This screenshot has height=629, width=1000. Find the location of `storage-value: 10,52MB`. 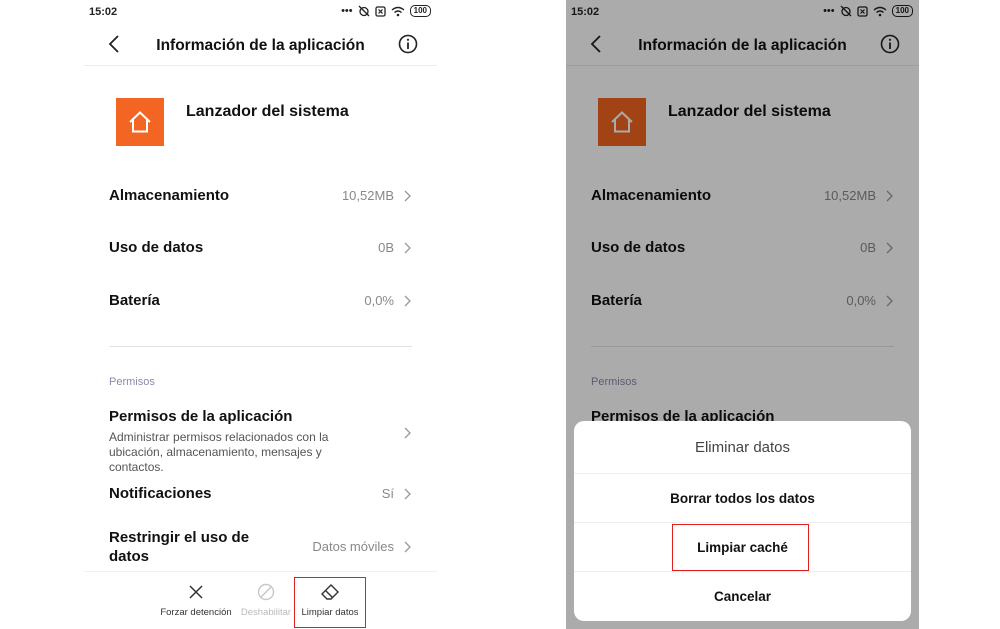

storage-value: 10,52MB is located at coordinates (367, 195).